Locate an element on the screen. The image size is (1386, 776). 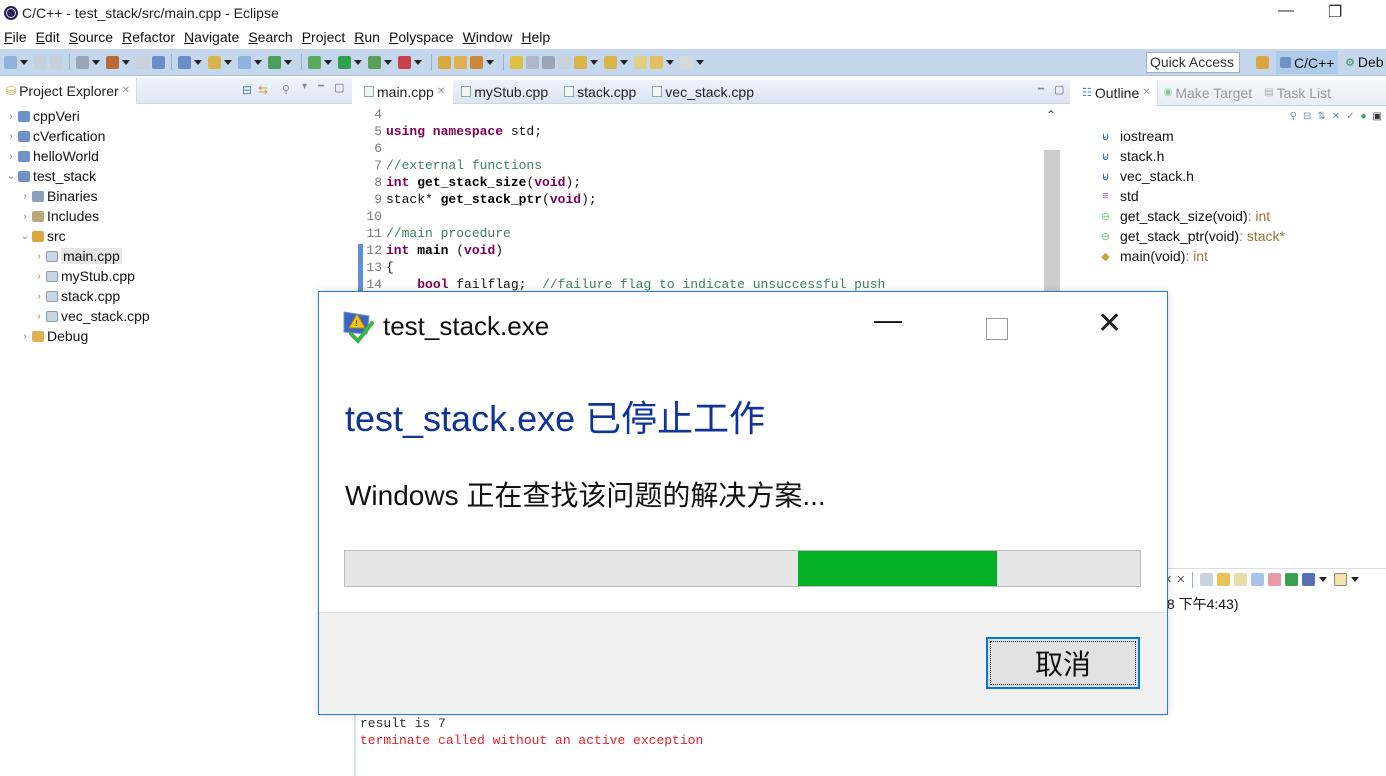
new-console-icon is located at coordinates (1341, 579).